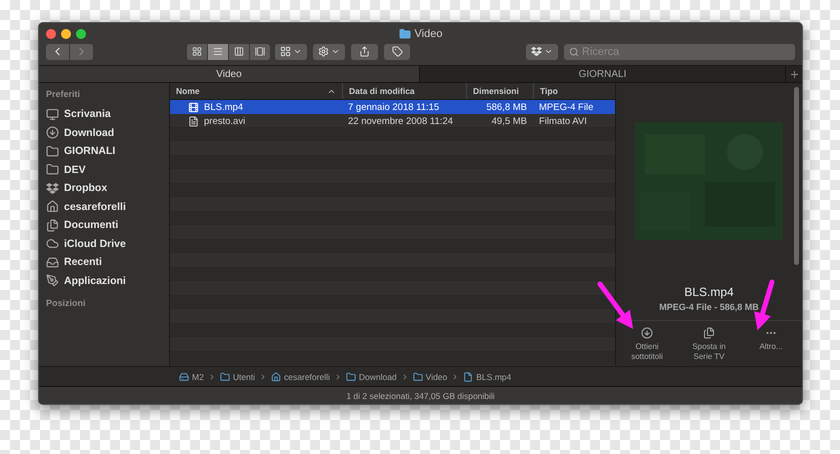 Image resolution: width=840 pixels, height=454 pixels. What do you see at coordinates (709, 344) in the screenshot?
I see `quick-action-button: Sposta in Serie TV` at bounding box center [709, 344].